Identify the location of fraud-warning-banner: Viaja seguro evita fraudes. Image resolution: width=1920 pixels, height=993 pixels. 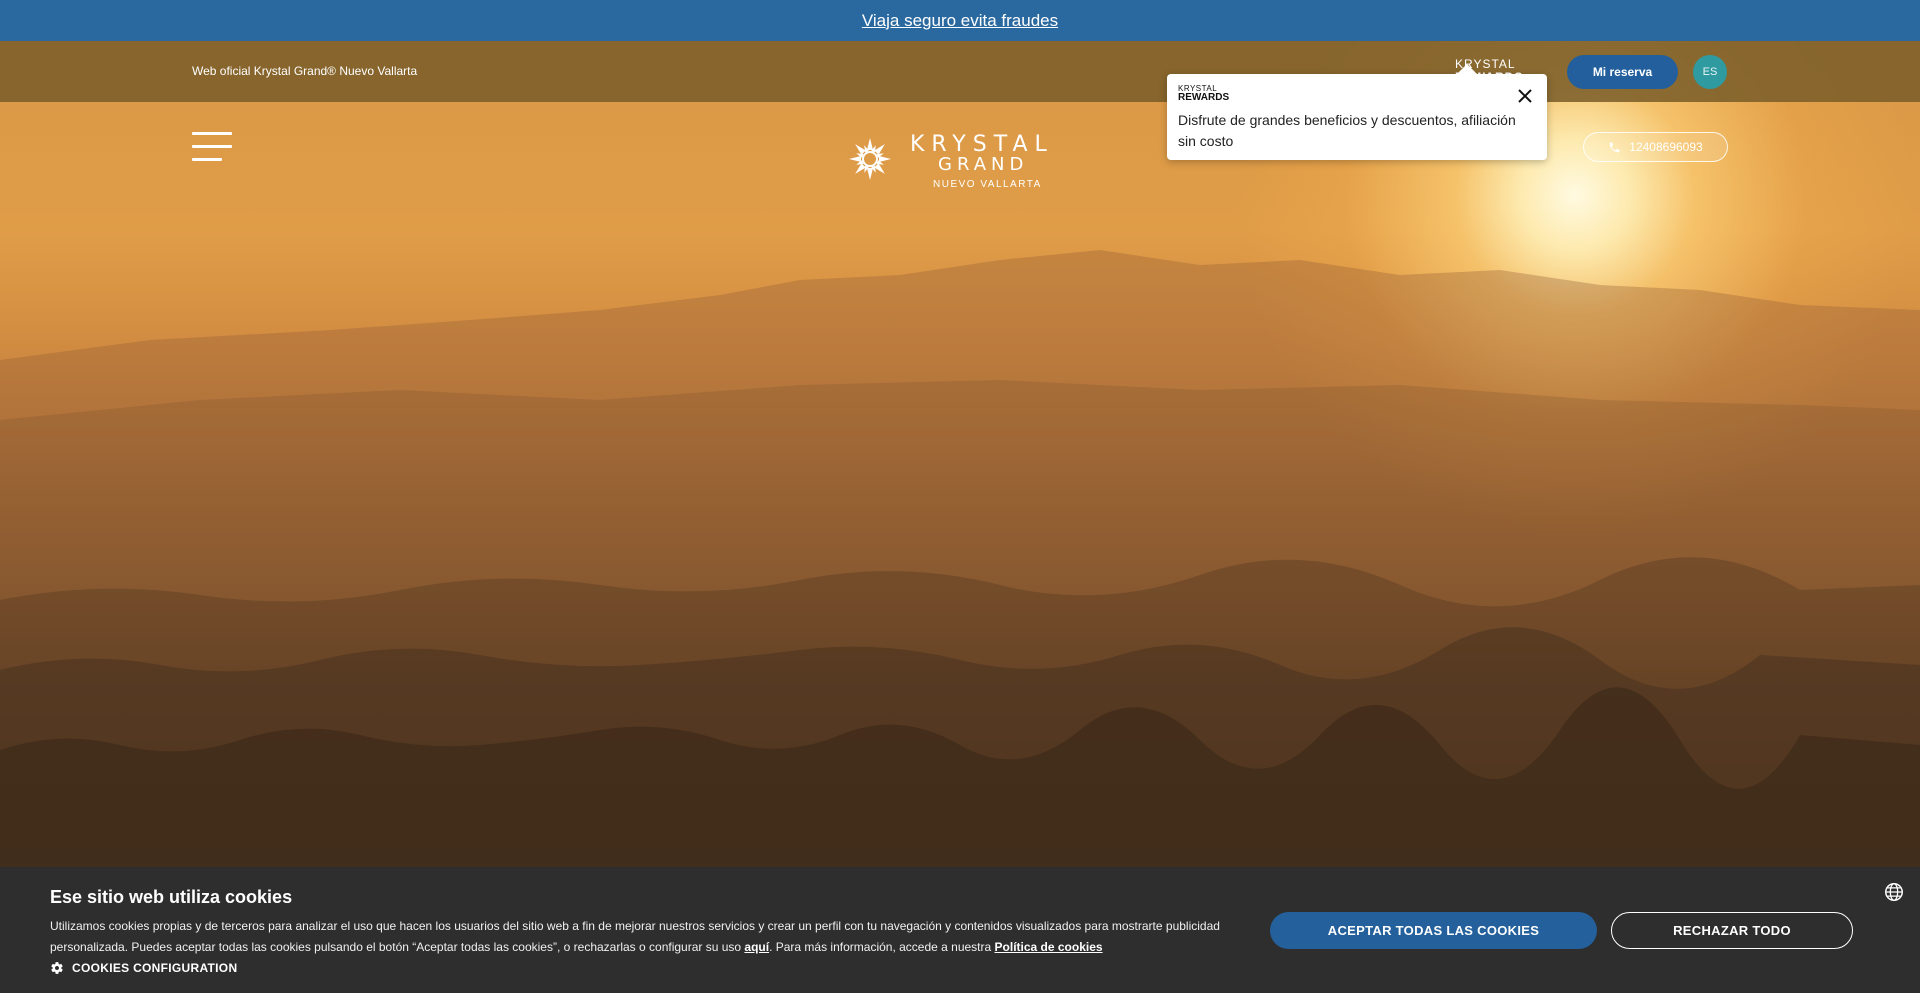
(960, 20).